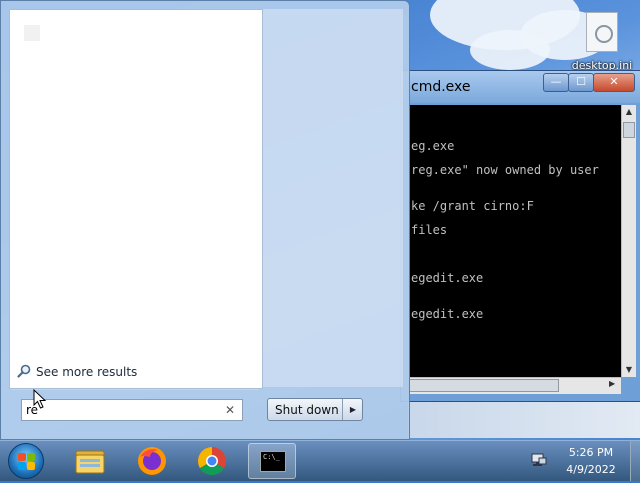 This screenshot has width=640, height=483. Describe the element at coordinates (591, 469) in the screenshot. I see `clock-date: 4/9/2022` at that location.